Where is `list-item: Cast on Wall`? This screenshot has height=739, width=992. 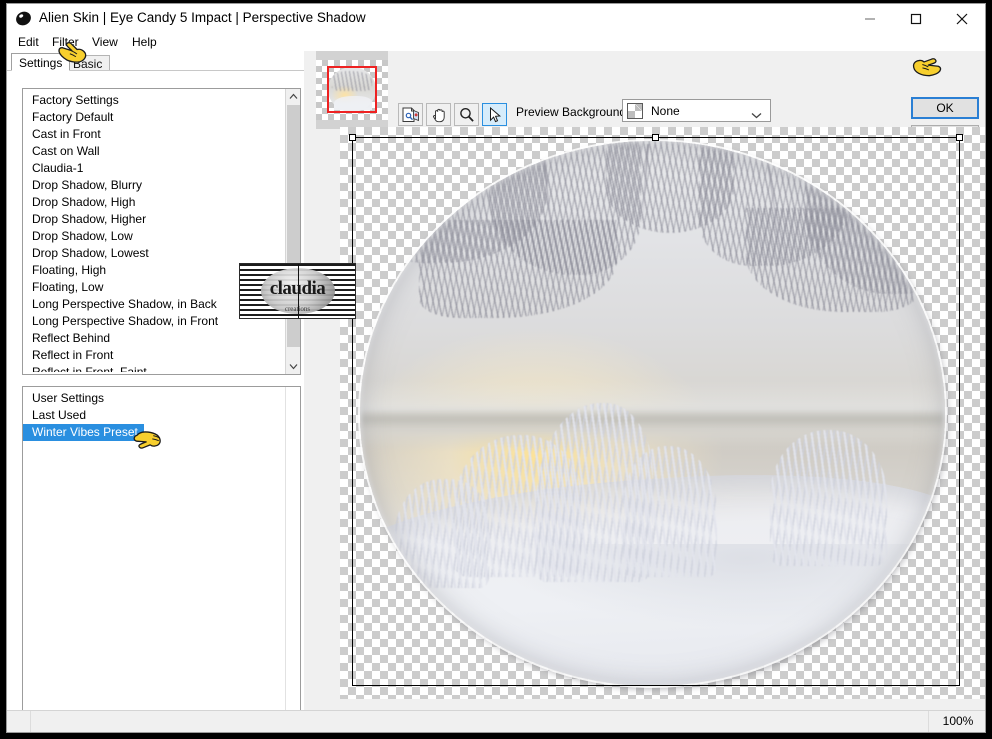
list-item: Cast on Wall is located at coordinates (154, 151).